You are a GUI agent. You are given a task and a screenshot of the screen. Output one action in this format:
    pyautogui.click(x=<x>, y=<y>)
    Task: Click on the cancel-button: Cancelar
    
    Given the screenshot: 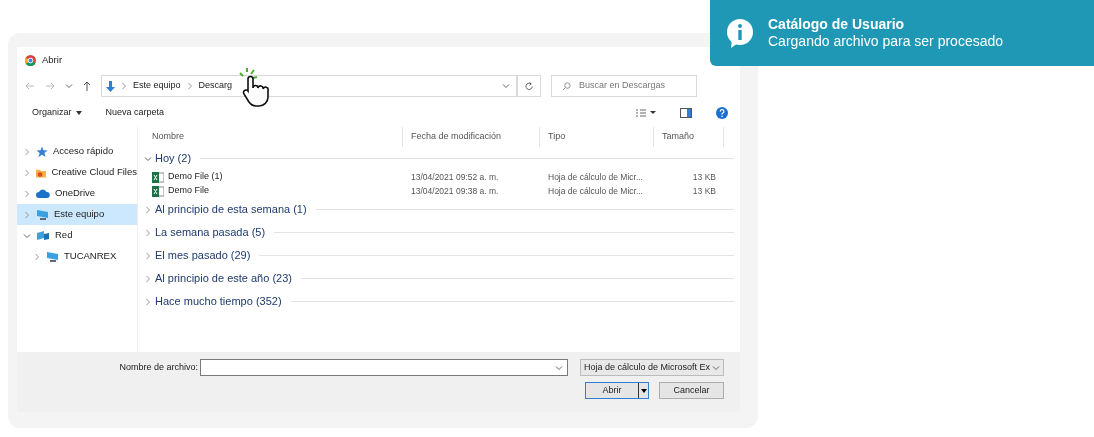 What is the action you would take?
    pyautogui.click(x=691, y=390)
    